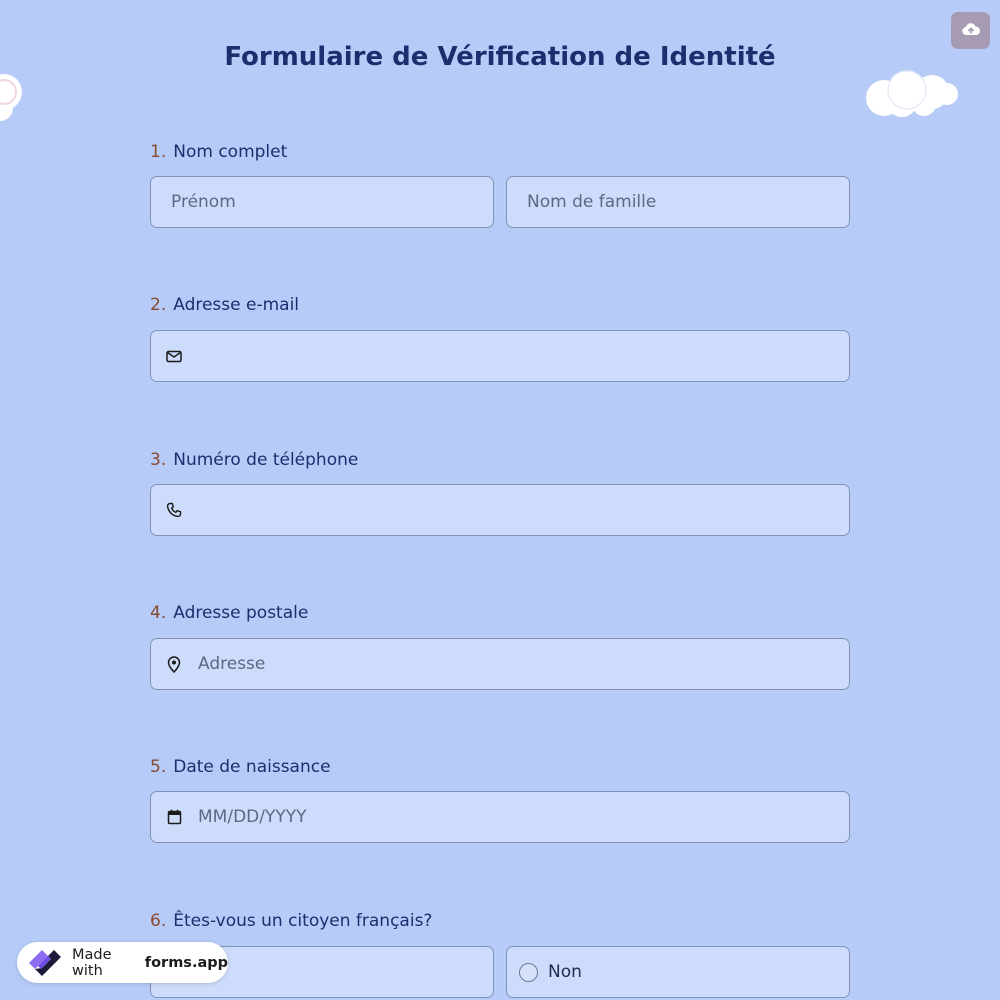  Describe the element at coordinates (230, 152) in the screenshot. I see `question-label: Nom complet` at that location.